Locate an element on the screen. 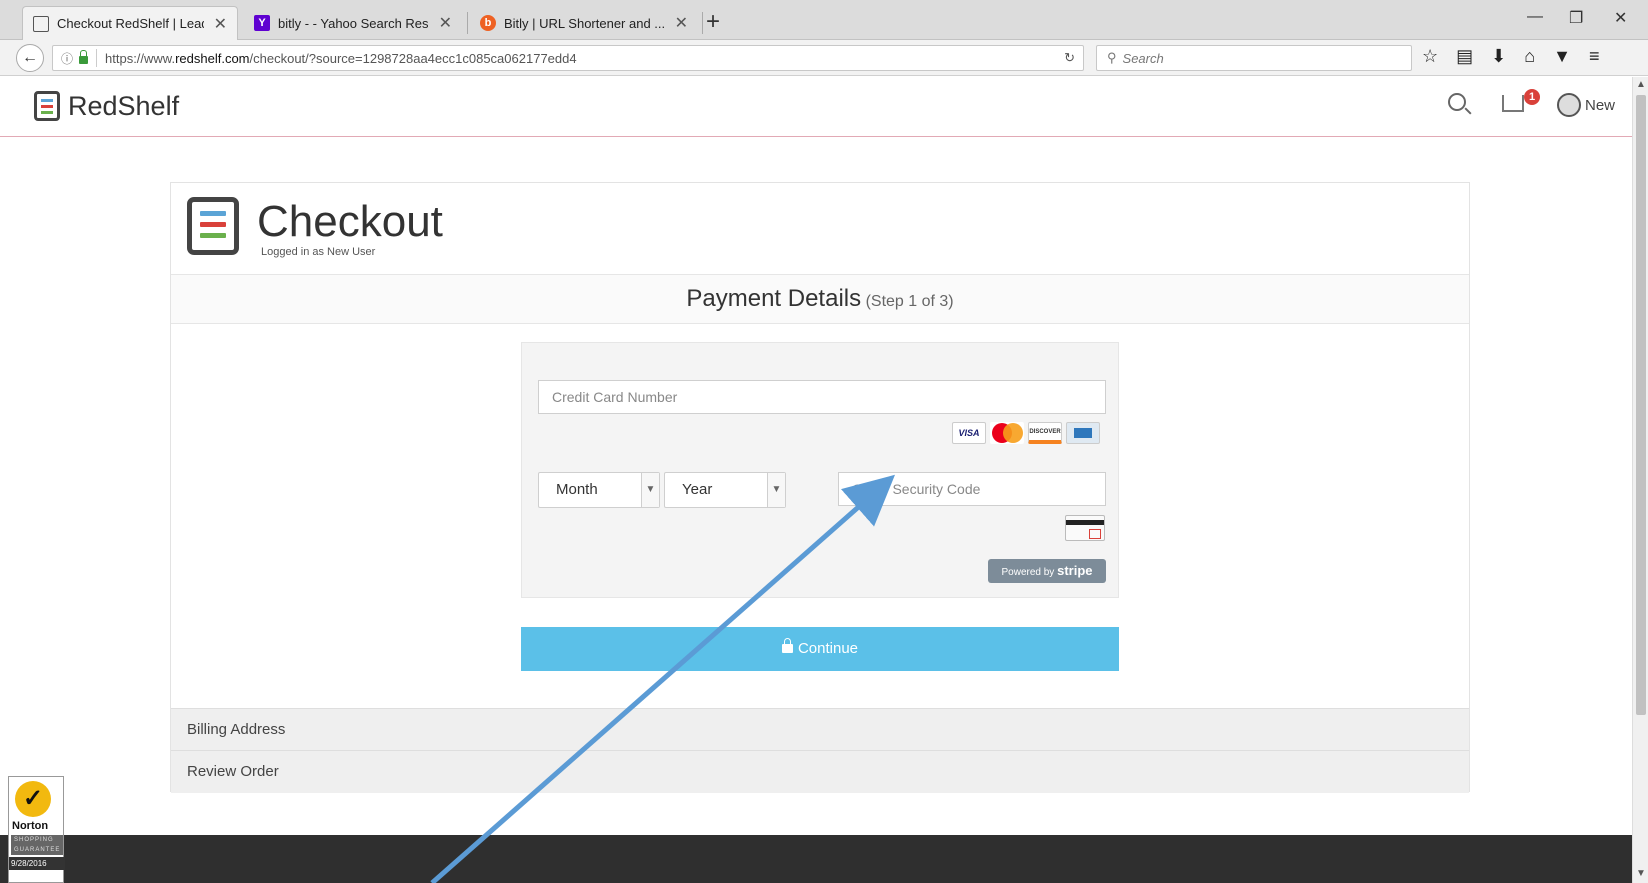 This screenshot has width=1648, height=883. powered-by-label: Powered by is located at coordinates (1028, 572).